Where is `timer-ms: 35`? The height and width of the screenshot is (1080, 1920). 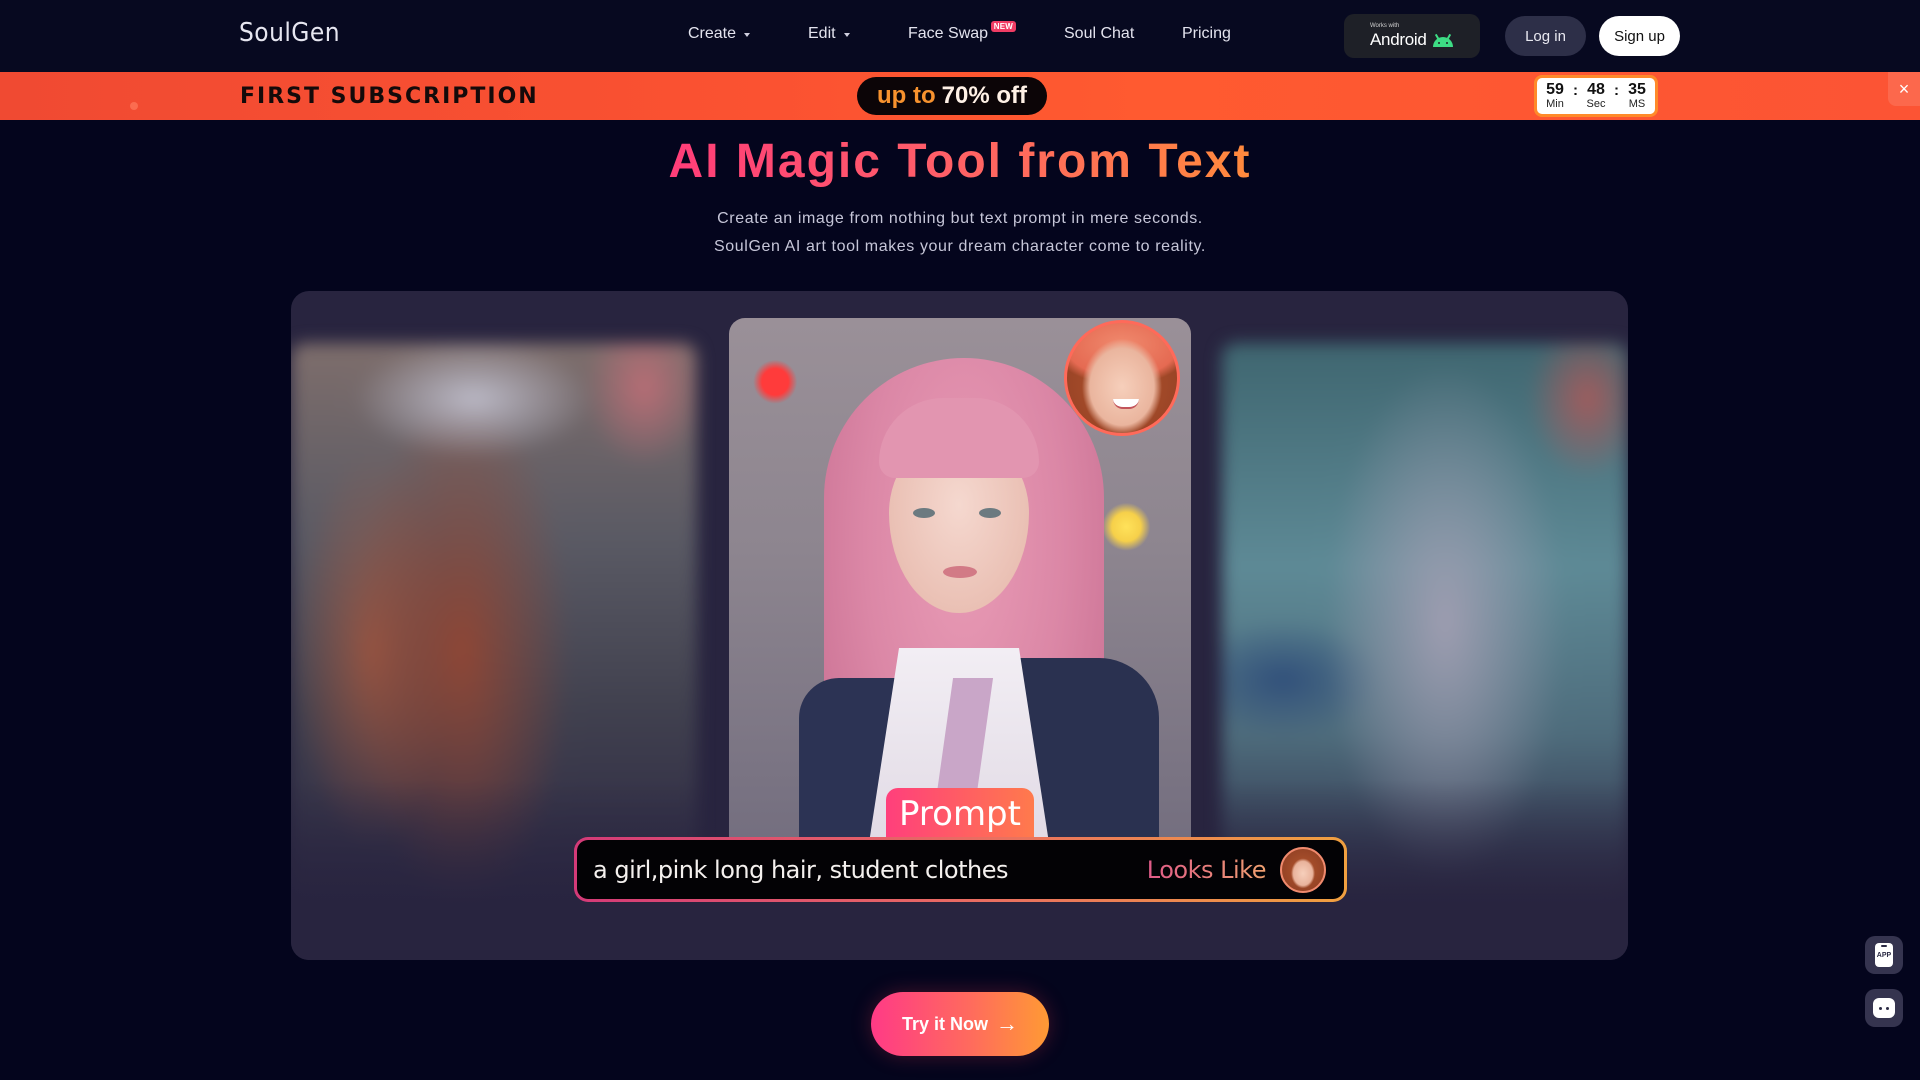
timer-ms: 35 is located at coordinates (1637, 89).